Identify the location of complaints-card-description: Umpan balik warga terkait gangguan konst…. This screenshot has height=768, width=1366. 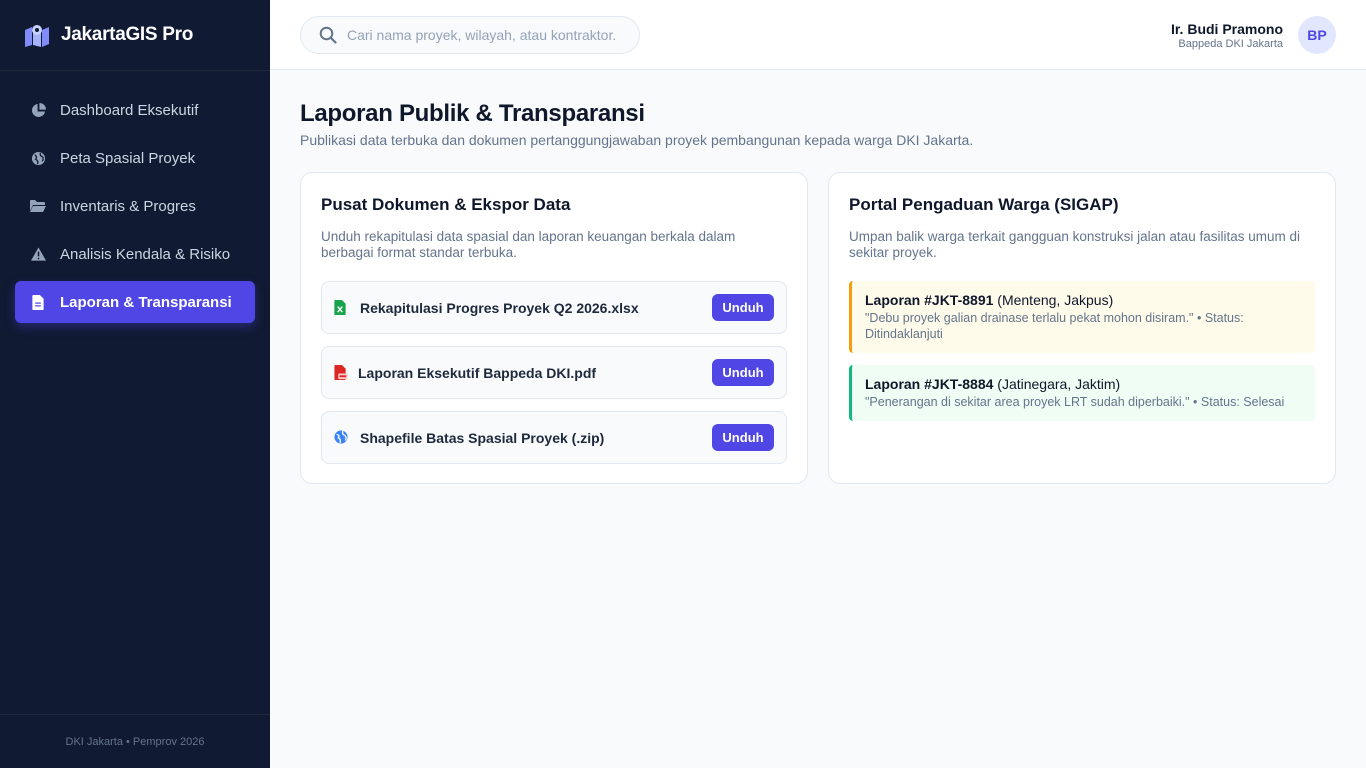
(1074, 244).